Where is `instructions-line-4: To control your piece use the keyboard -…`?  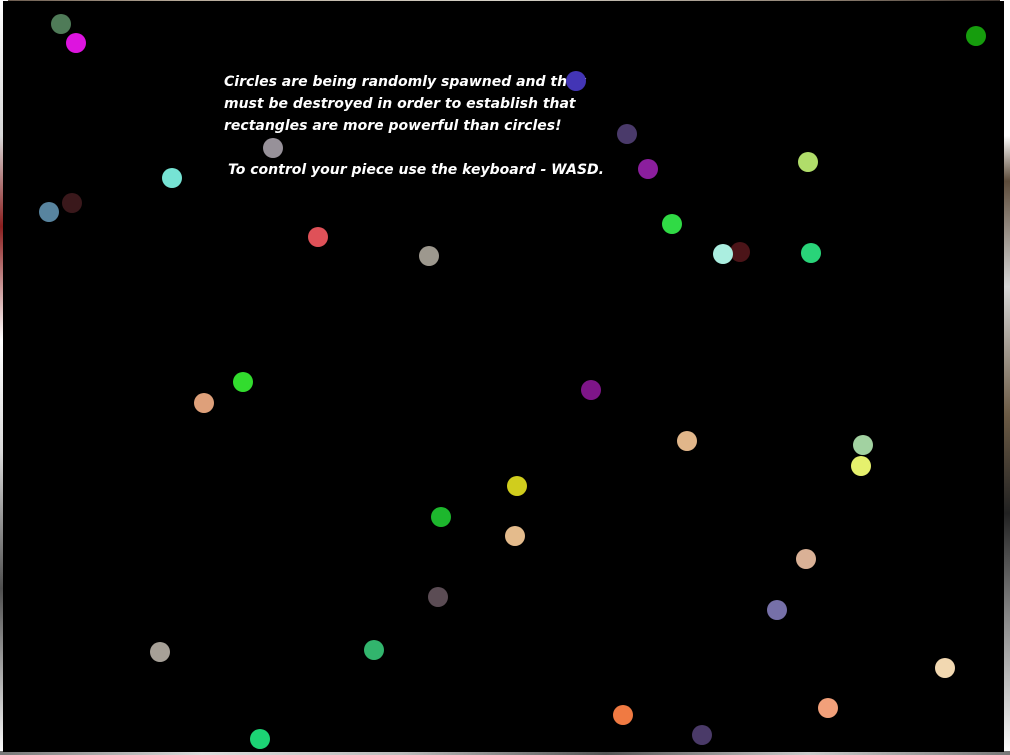 instructions-line-4: To control your piece use the keyboard -… is located at coordinates (416, 170).